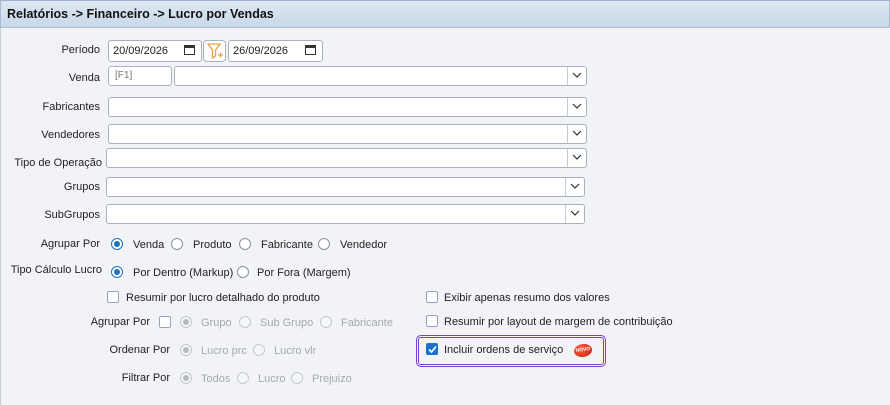  What do you see at coordinates (120, 322) in the screenshot?
I see `agrupar-por-2-label: Agrupar Por` at bounding box center [120, 322].